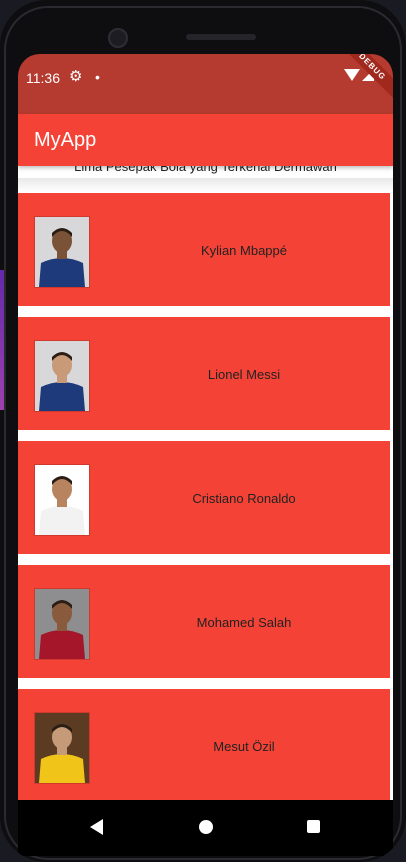 The height and width of the screenshot is (862, 406). I want to click on player-card: Kylian Mbappé, so click(204, 249).